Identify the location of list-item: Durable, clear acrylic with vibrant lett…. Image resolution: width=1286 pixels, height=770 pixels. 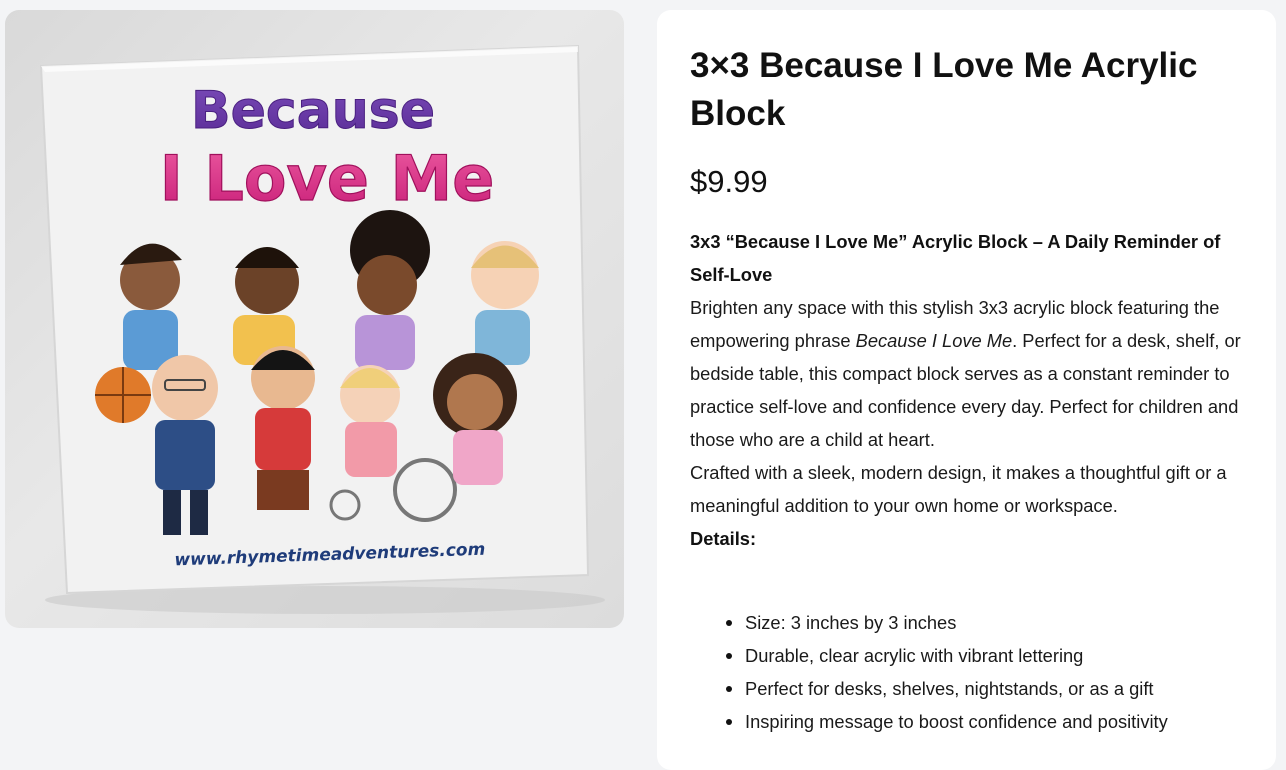
(947, 655).